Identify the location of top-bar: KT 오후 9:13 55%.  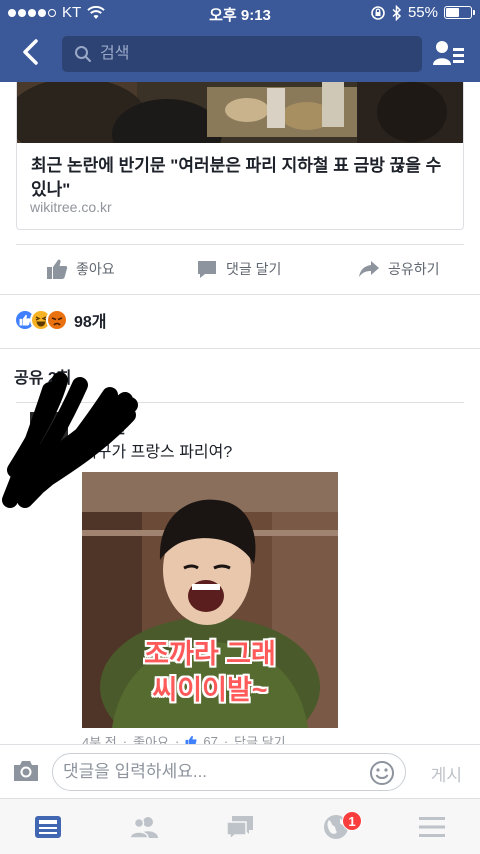
(240, 41).